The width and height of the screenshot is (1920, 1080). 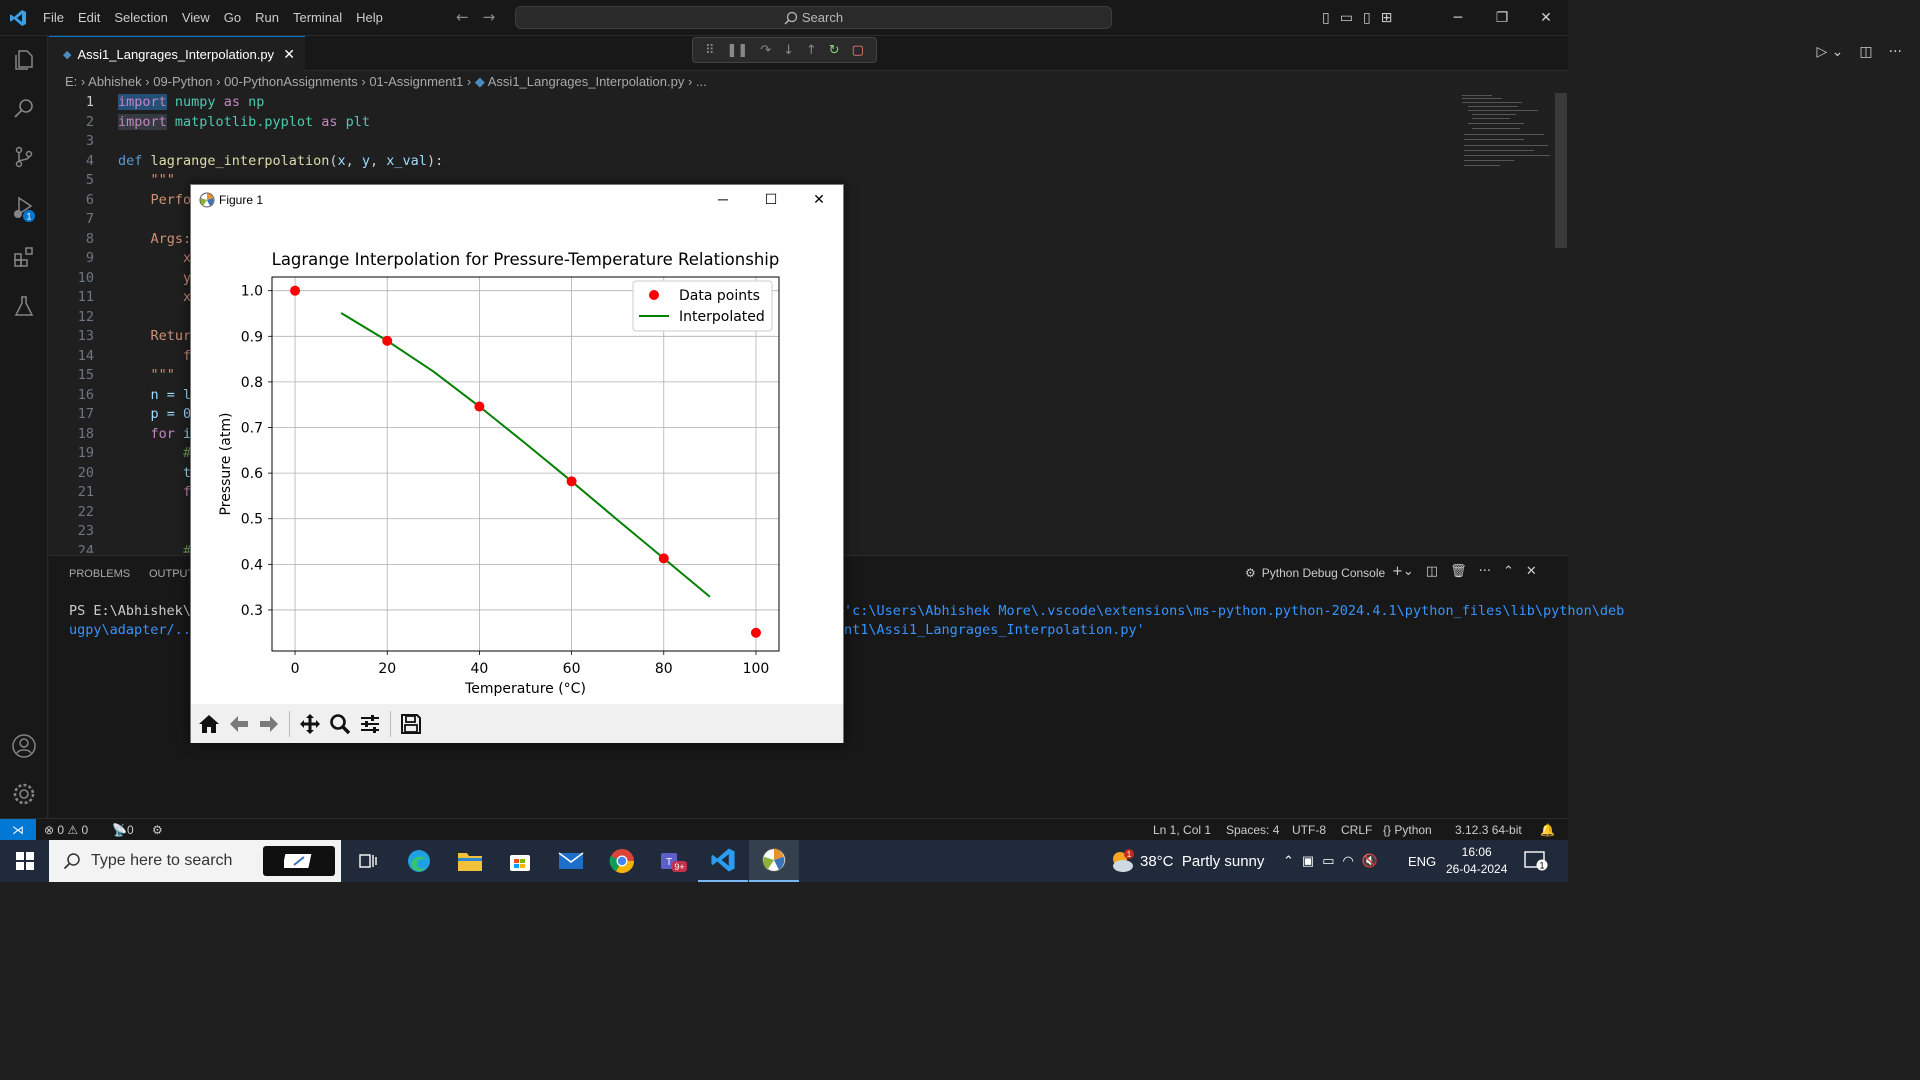 I want to click on maximize-icon: ☐, so click(x=771, y=199).